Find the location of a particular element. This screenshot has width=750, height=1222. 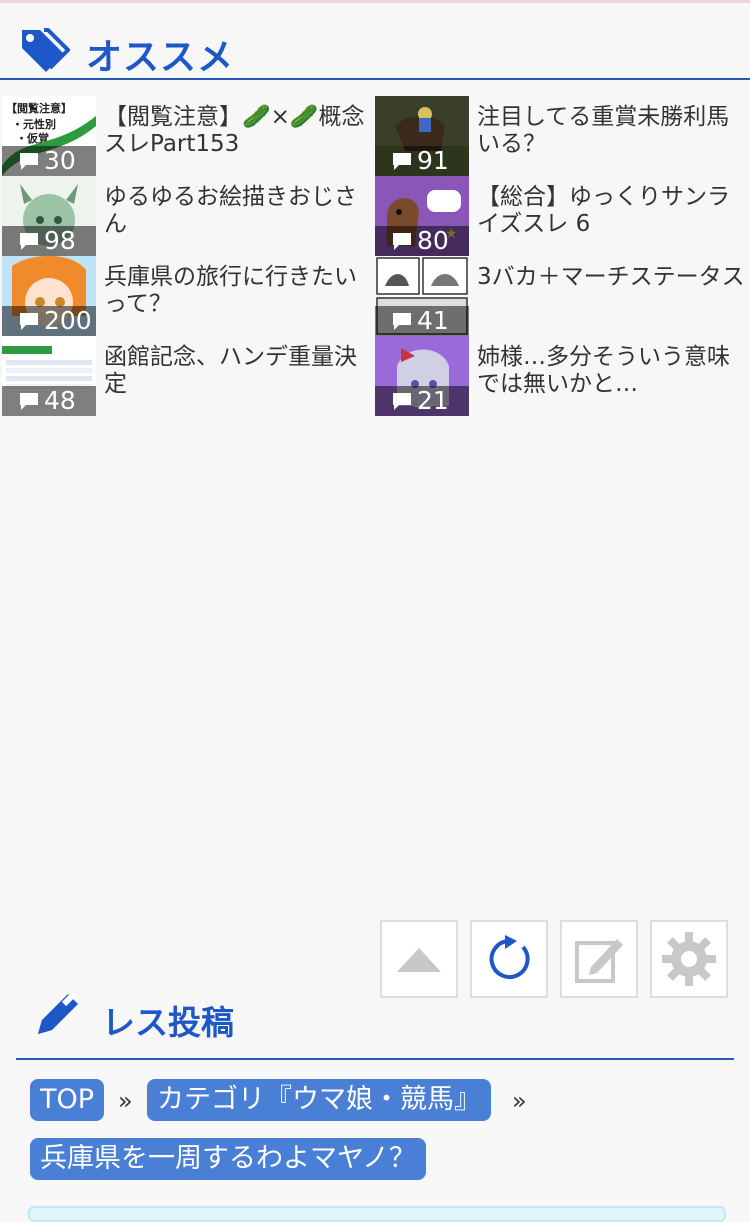

comment-count: 21 is located at coordinates (422, 401).